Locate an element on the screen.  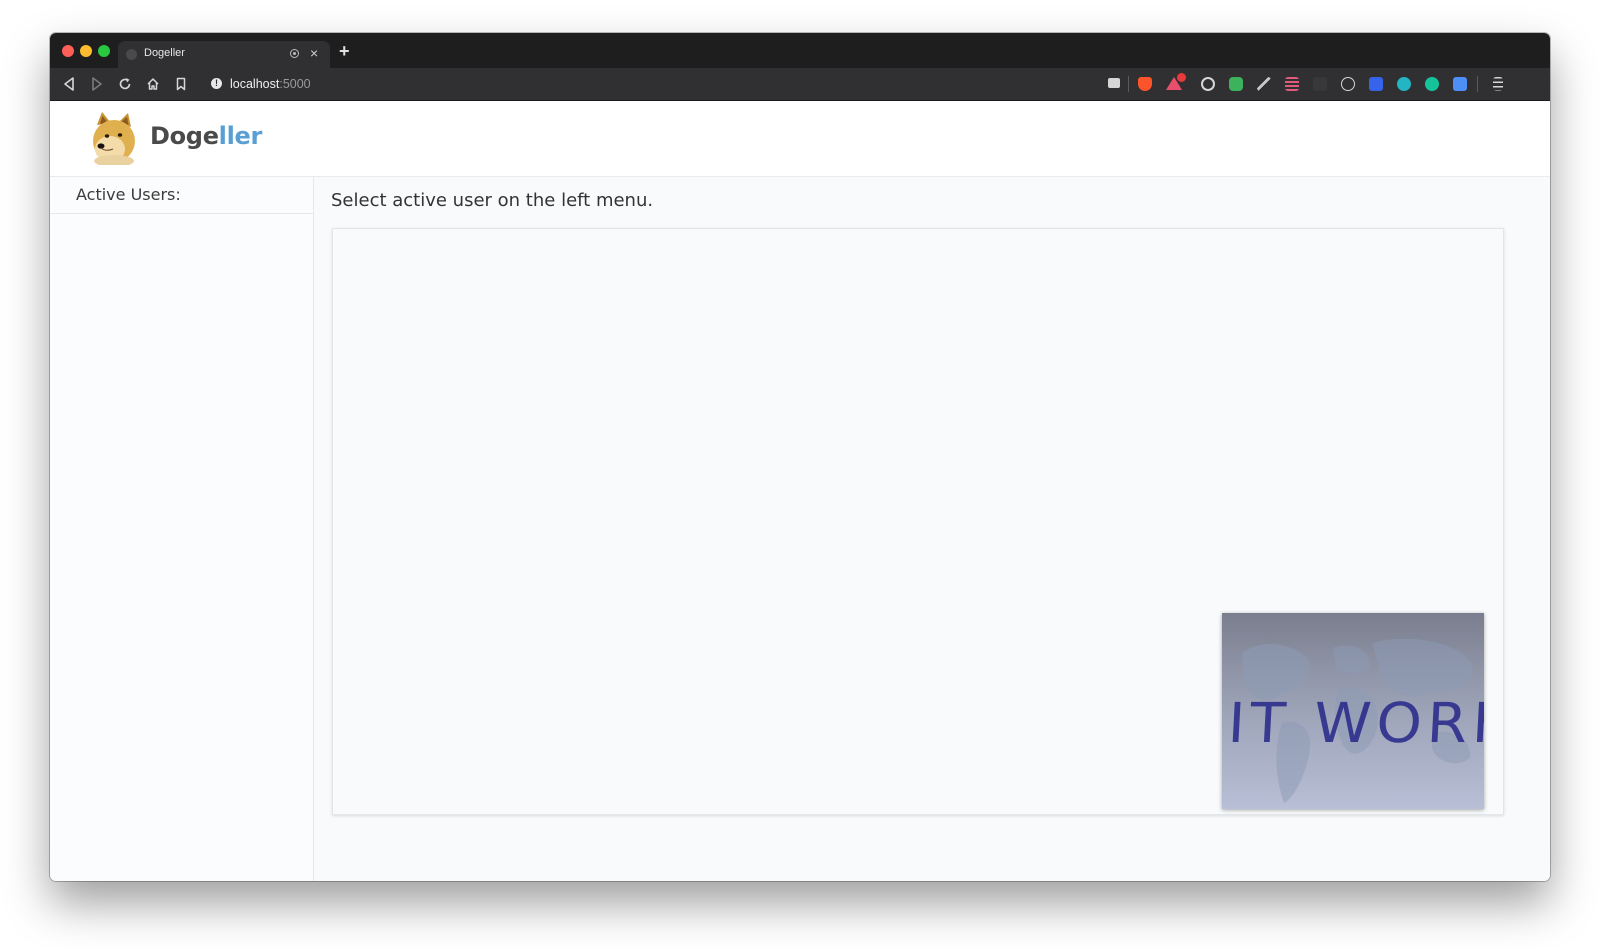
brave-shield-icon is located at coordinates (1145, 84).